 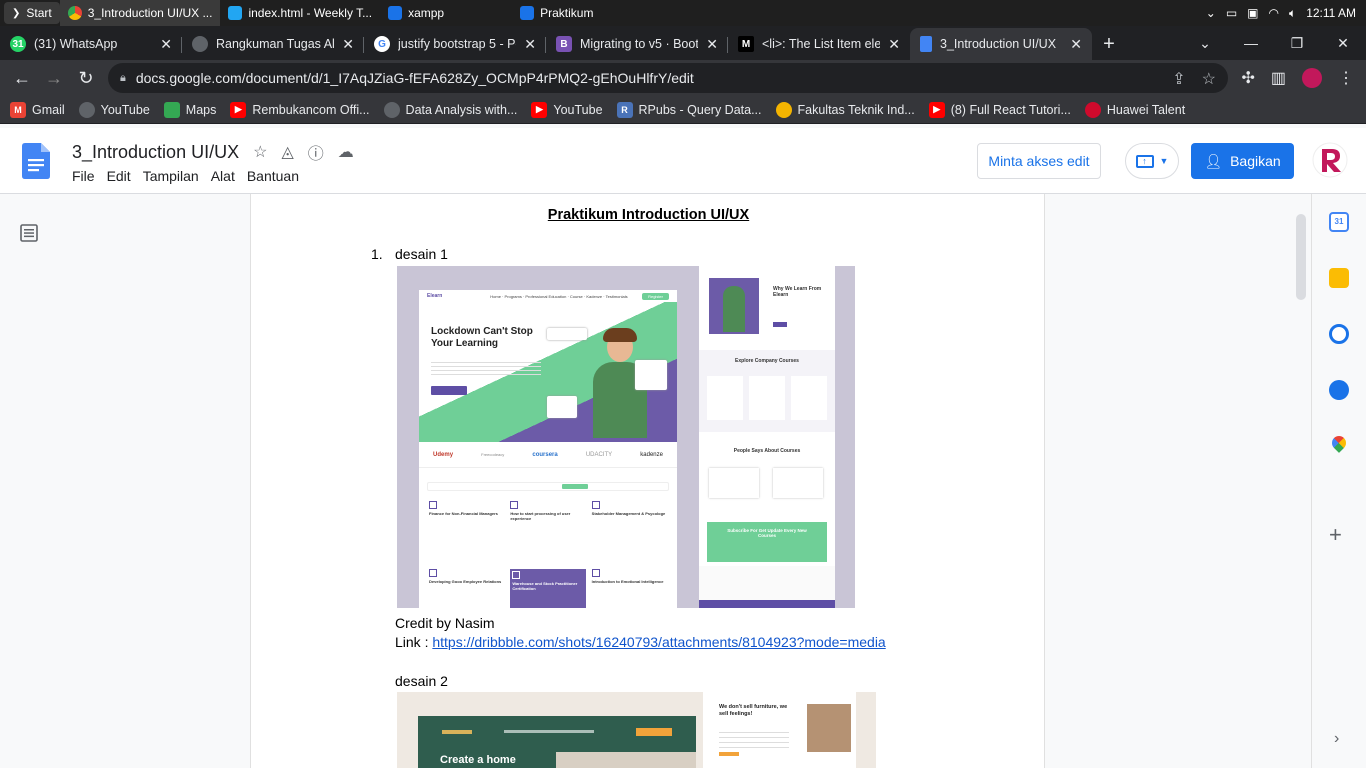 What do you see at coordinates (445, 623) in the screenshot?
I see `credit-text: Credit by Nasim` at bounding box center [445, 623].